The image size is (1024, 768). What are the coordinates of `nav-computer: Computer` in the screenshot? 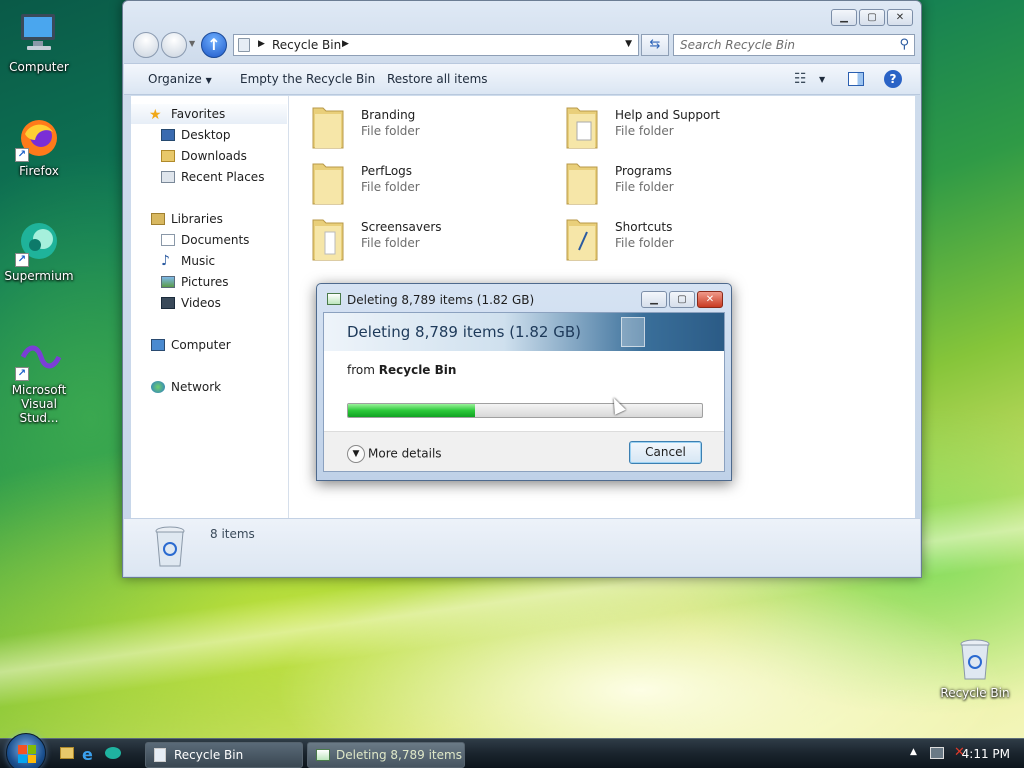 It's located at (209, 345).